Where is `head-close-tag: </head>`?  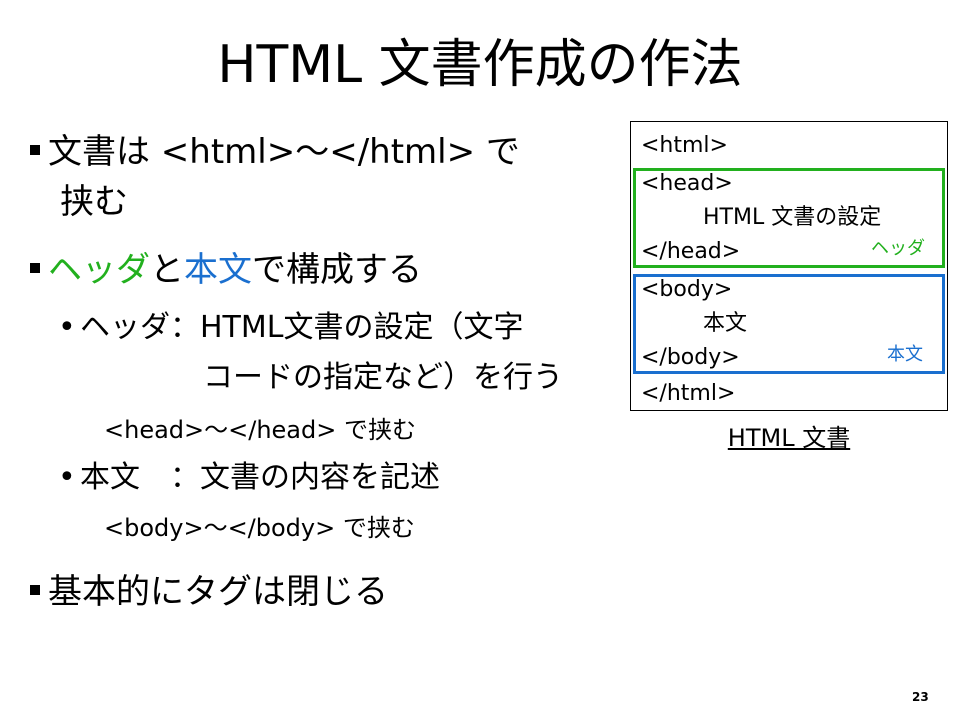 head-close-tag: </head> is located at coordinates (691, 251).